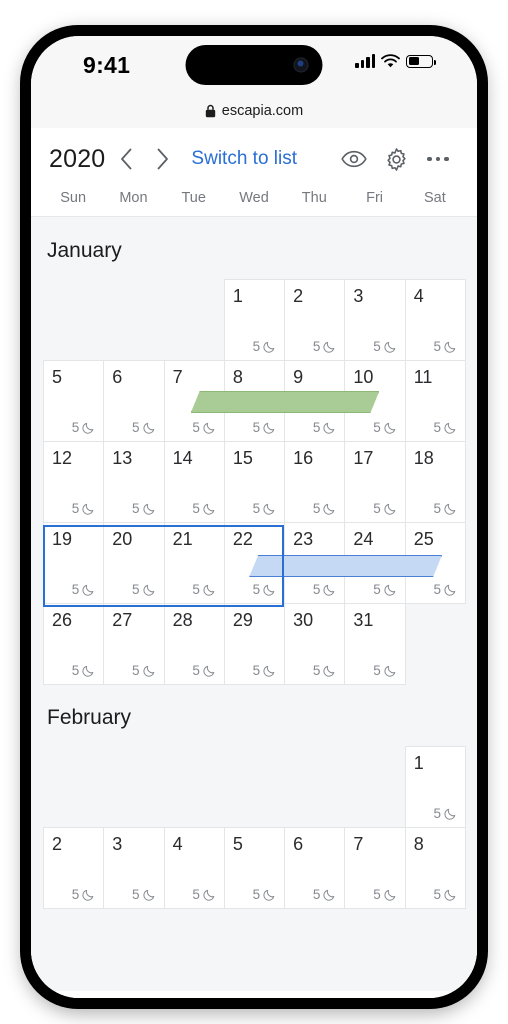  What do you see at coordinates (134, 563) in the screenshot?
I see `calendar-day-cell: 20 5` at bounding box center [134, 563].